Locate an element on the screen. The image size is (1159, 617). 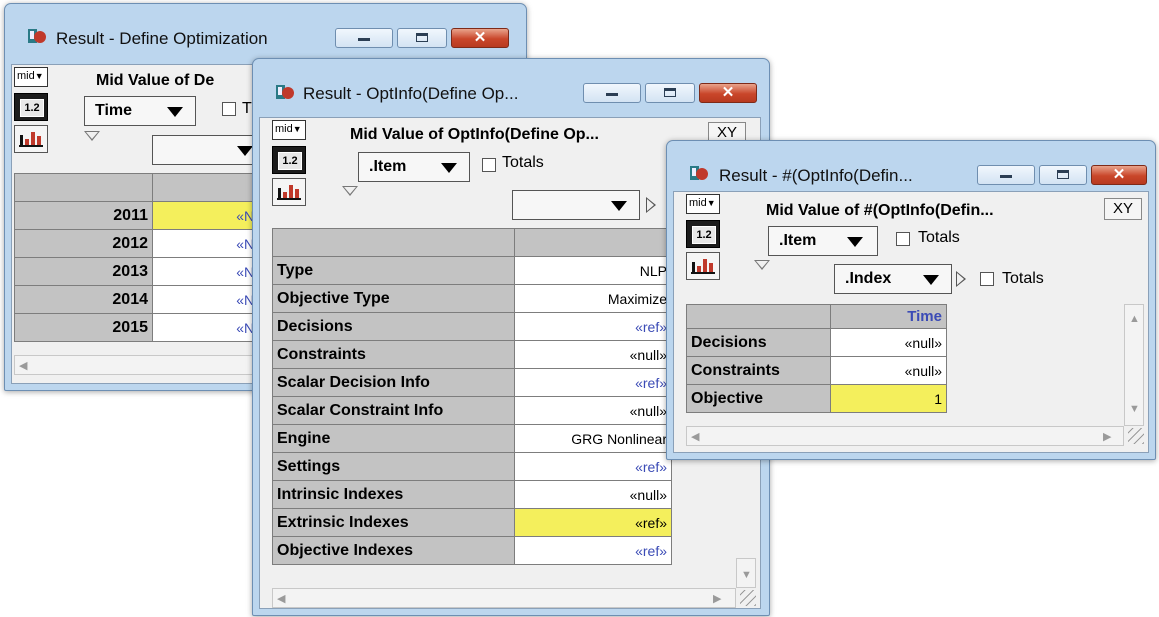
row-label: Constraints is located at coordinates (393, 354).